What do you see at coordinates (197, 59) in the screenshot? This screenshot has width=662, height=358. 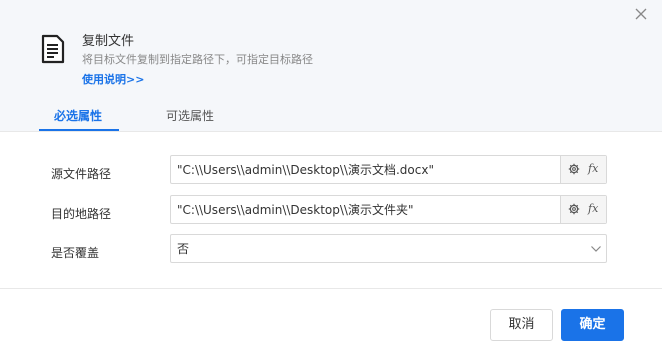 I see `dialog-description: 将目标文件复制到指定路径下，可指定目标路径` at bounding box center [197, 59].